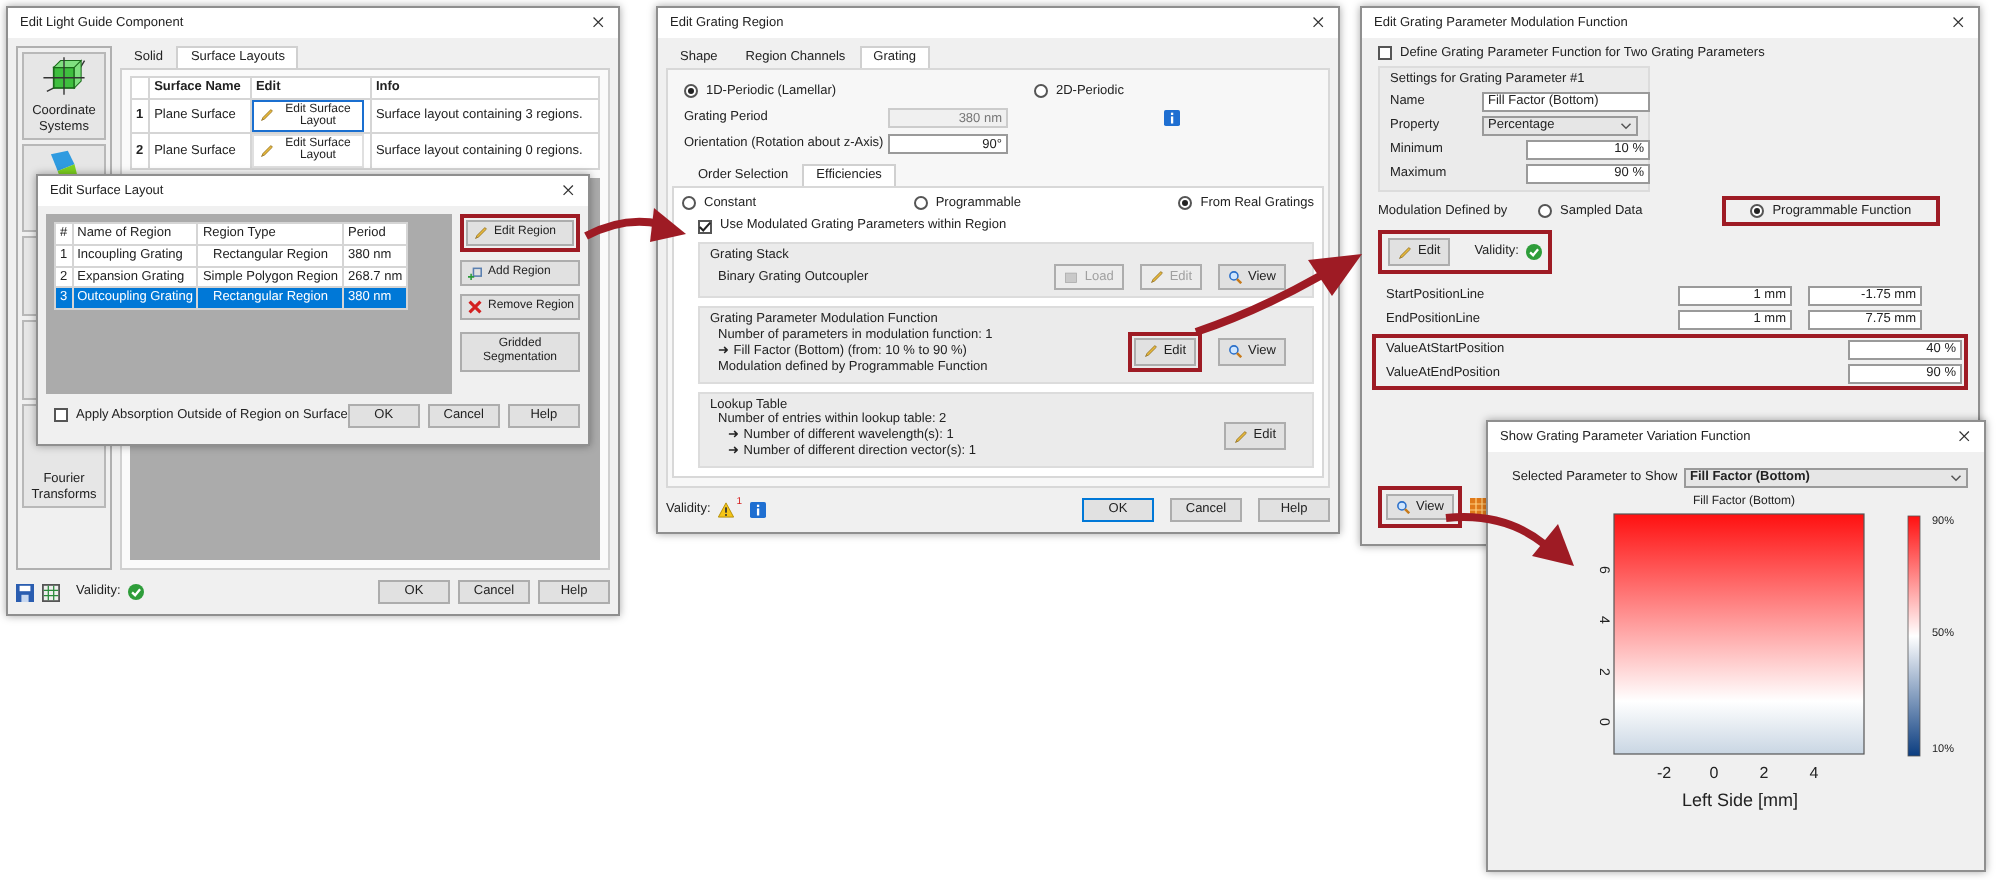 This screenshot has height=880, width=2000. What do you see at coordinates (1764, 773) in the screenshot?
I see `tick-label: 2` at bounding box center [1764, 773].